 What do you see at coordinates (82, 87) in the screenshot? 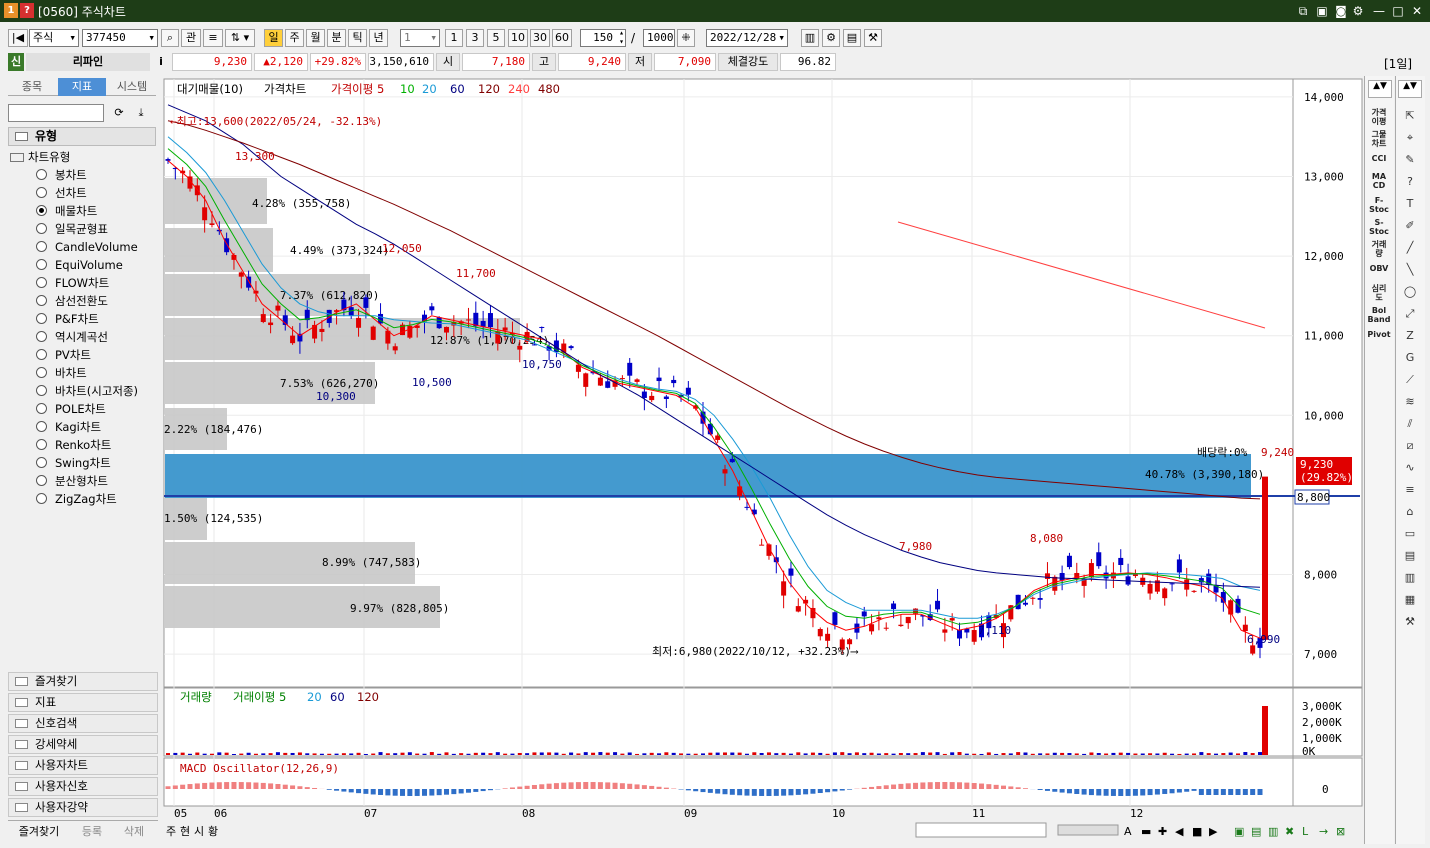
I see `tab-indicator: 지표` at bounding box center [82, 87].